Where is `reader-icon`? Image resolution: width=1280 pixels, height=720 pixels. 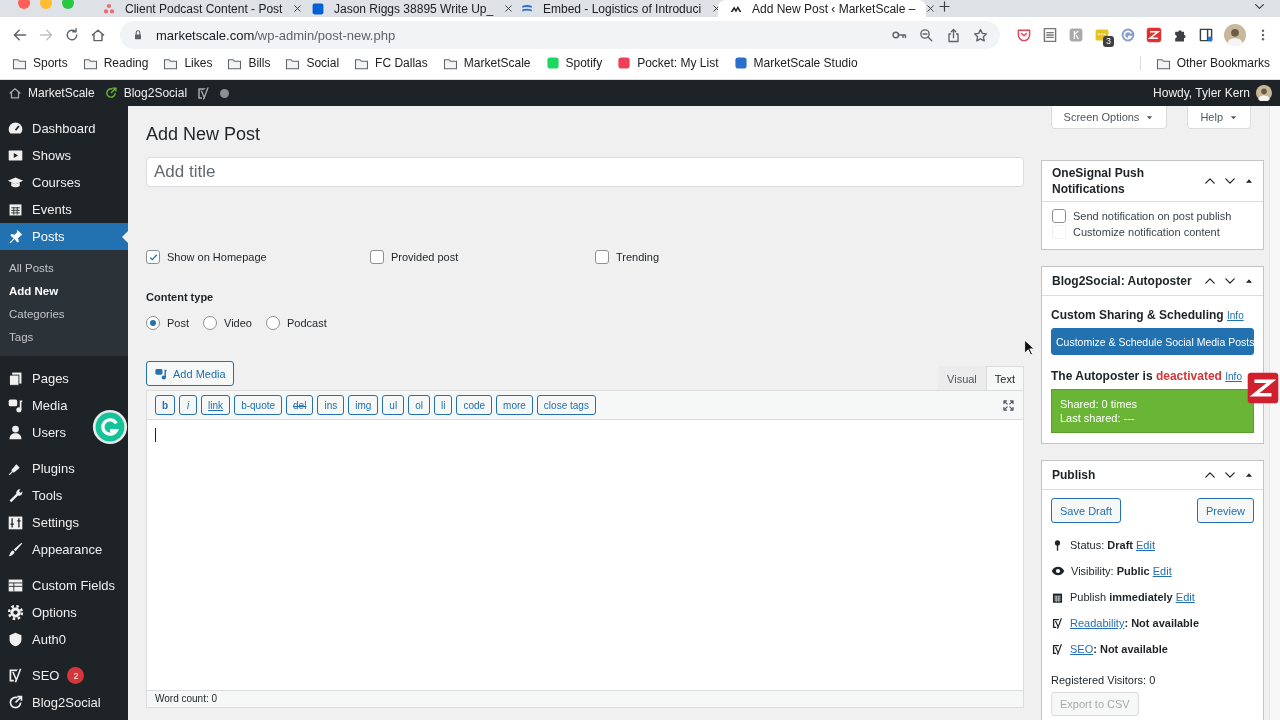
reader-icon is located at coordinates (1050, 35).